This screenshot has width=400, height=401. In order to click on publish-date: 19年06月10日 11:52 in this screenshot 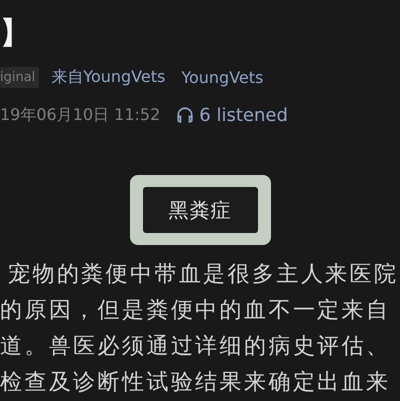, I will do `click(80, 115)`.